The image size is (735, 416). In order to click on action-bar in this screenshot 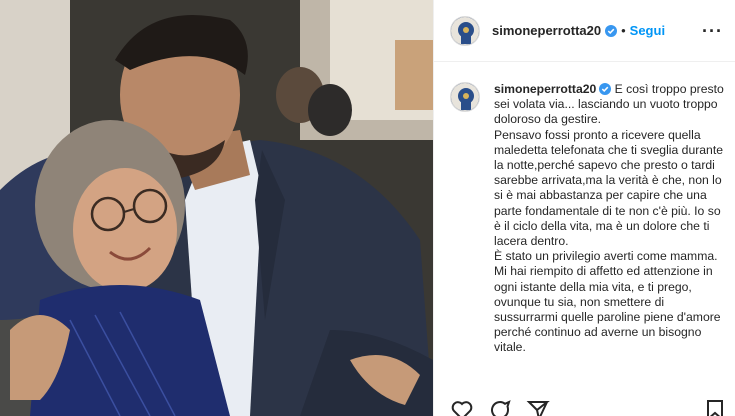, I will do `click(500, 407)`.